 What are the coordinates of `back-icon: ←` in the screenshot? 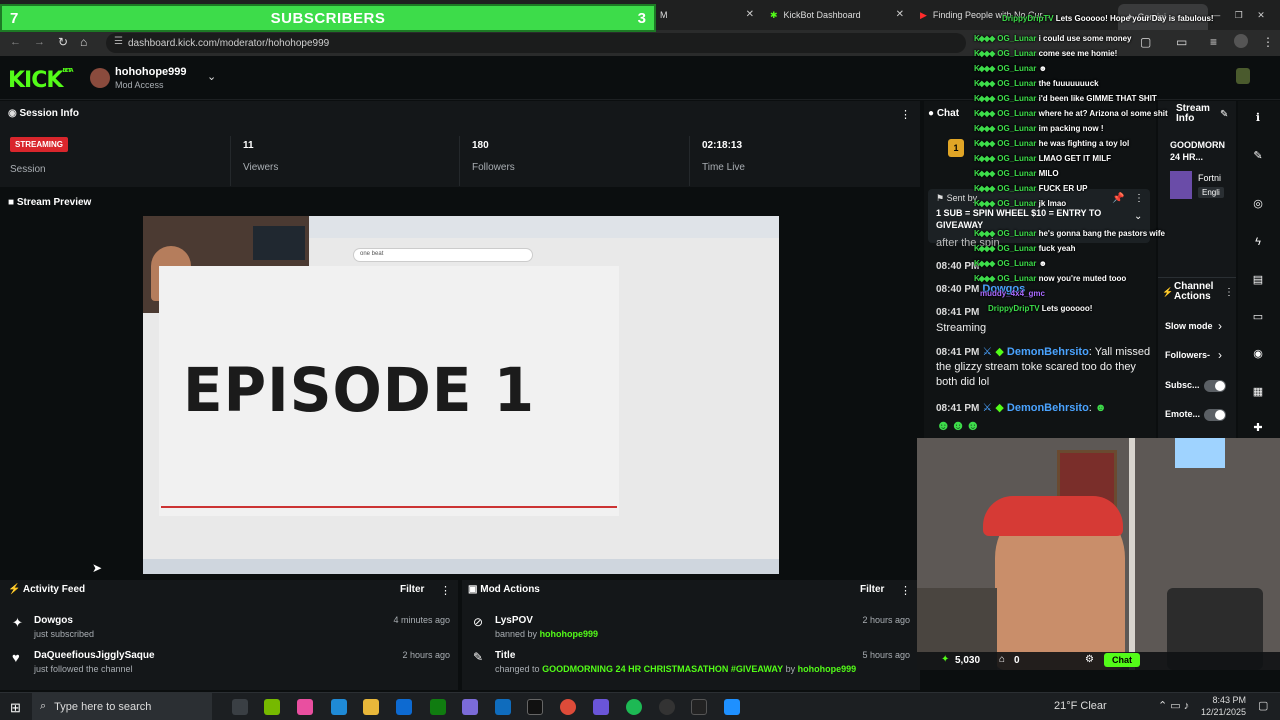 It's located at (15, 42).